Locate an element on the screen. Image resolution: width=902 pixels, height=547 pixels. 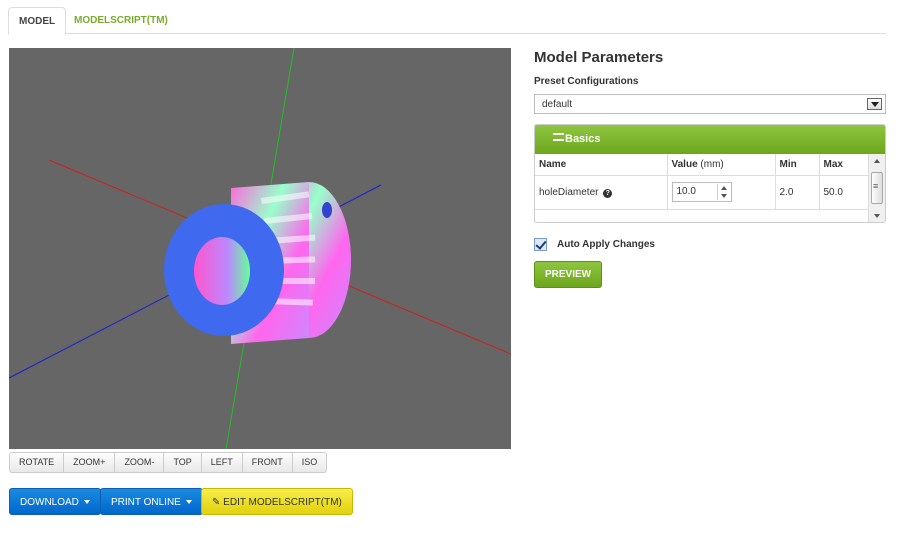
auto-apply-label: Auto Apply Changes is located at coordinates (606, 244).